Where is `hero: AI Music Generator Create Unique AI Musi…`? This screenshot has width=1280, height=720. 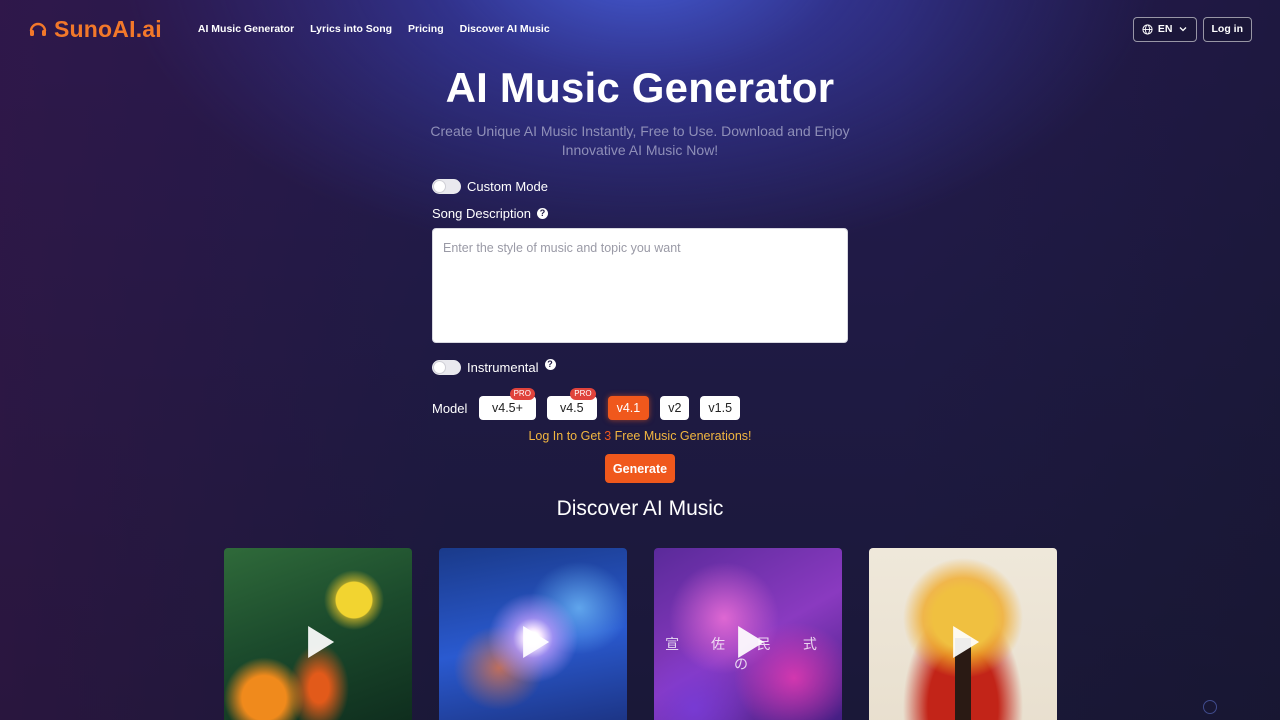
hero: AI Music Generator Create Unique AI Musi… is located at coordinates (640, 111).